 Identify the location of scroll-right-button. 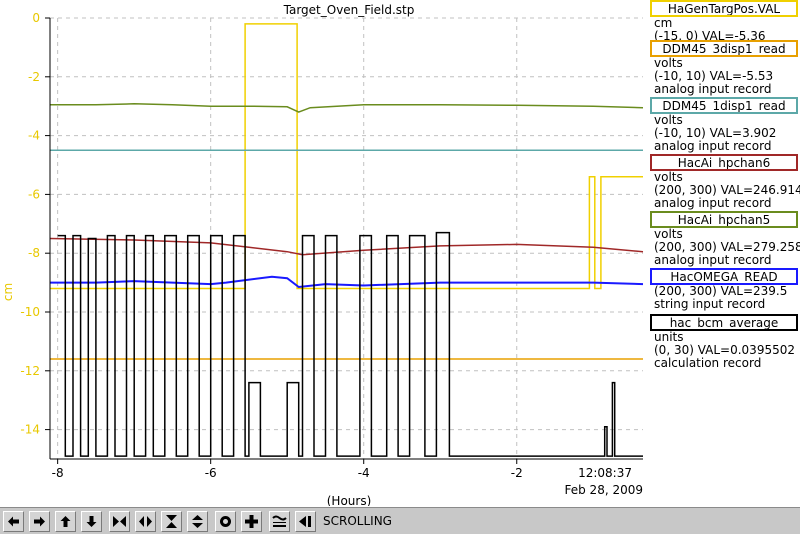
(39, 521).